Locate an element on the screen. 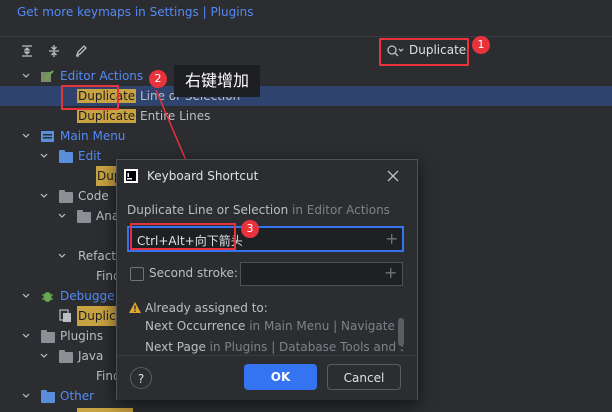  conflict-context: in Main Menu | Navigate is located at coordinates (320, 326).